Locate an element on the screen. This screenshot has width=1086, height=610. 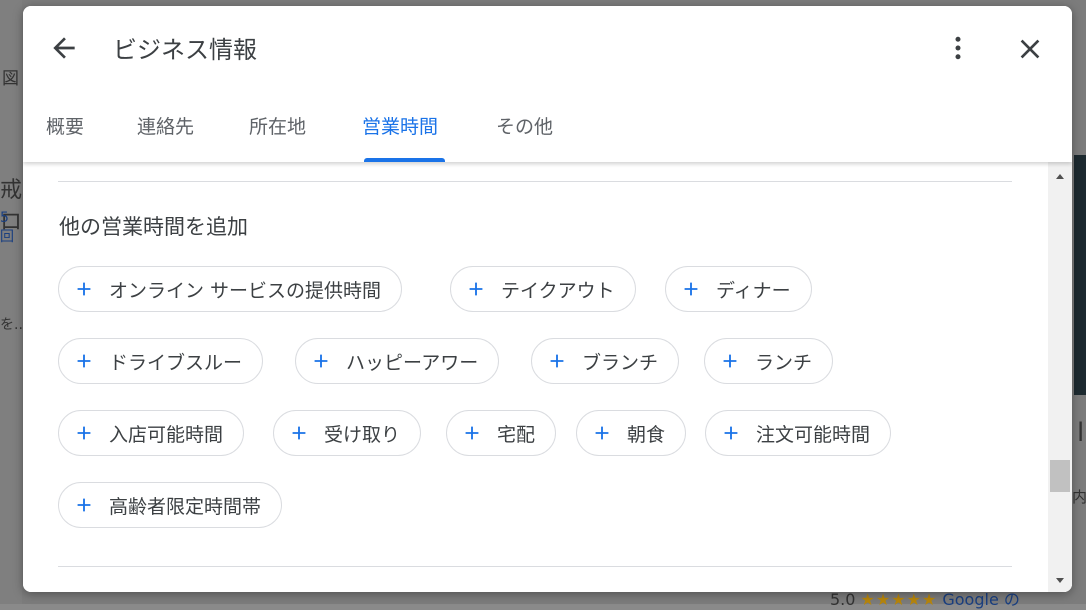
arrow-left-icon is located at coordinates (64, 48).